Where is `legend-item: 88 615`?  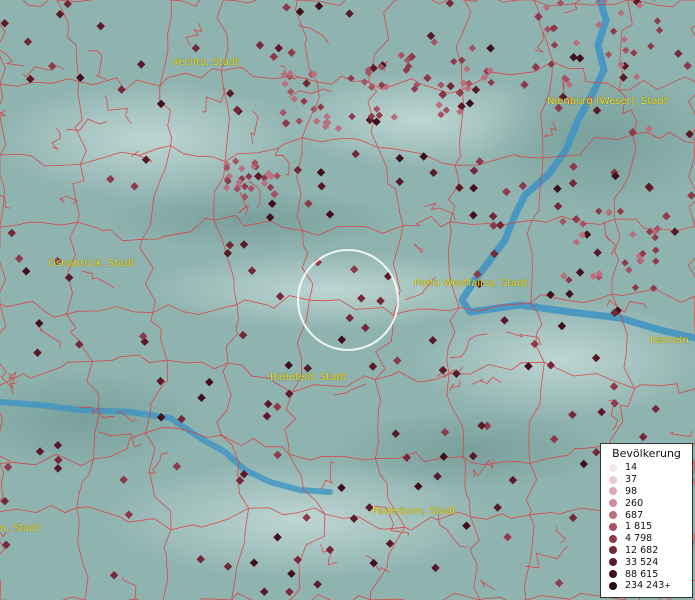 legend-item: 88 615 is located at coordinates (646, 574).